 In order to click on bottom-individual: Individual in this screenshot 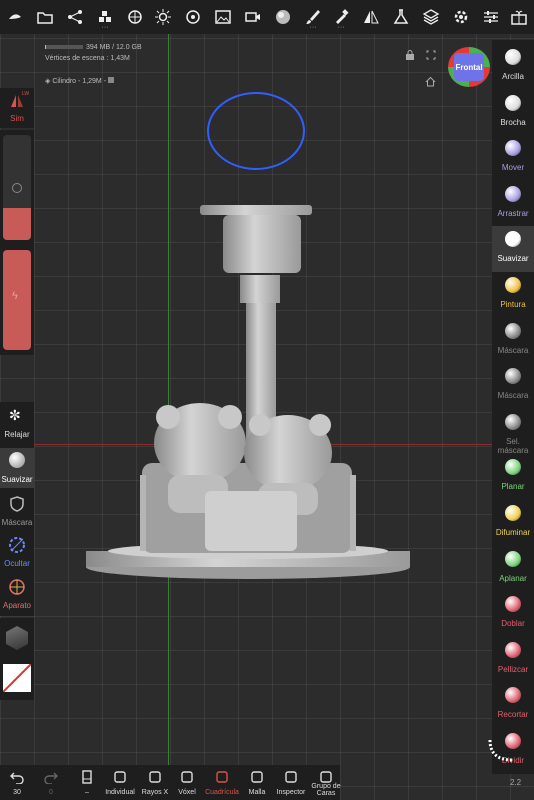, I will do `click(120, 782)`.